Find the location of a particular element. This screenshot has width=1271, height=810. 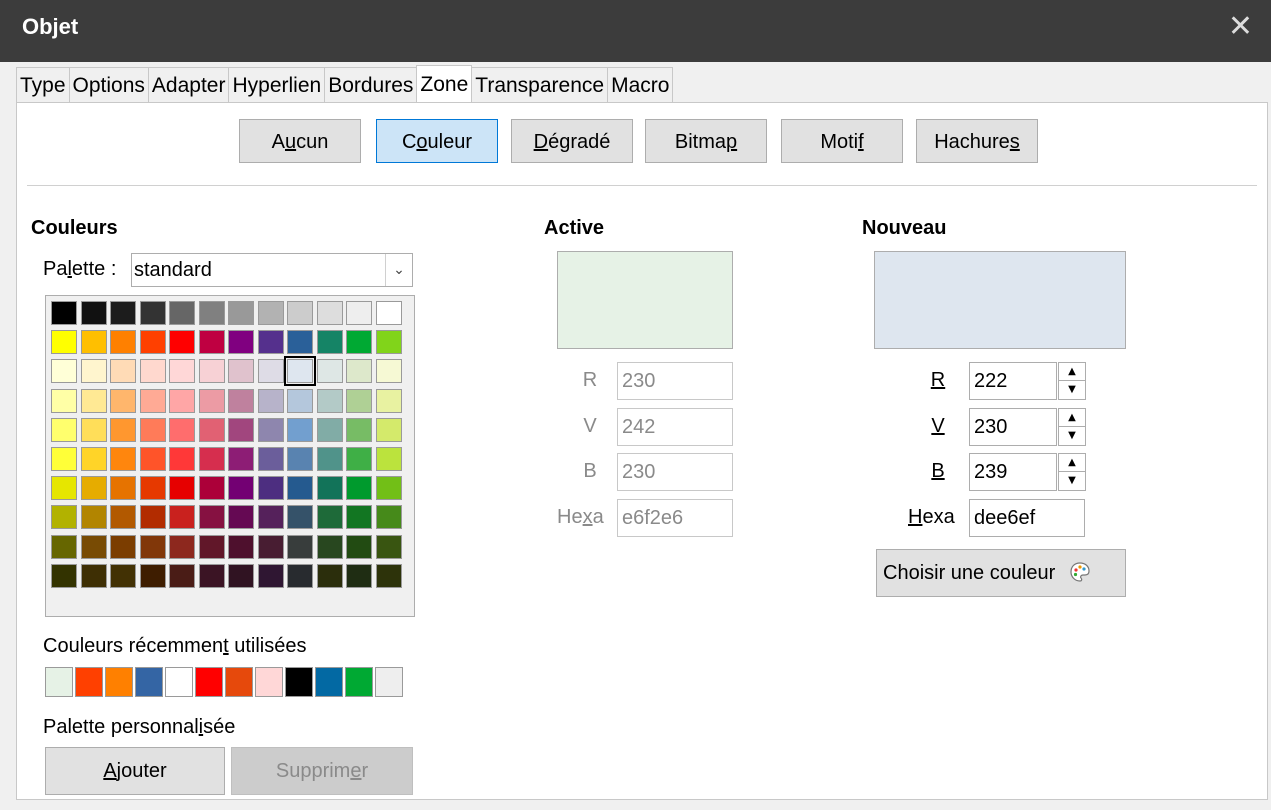

tab-hyperlien: Hyperlien is located at coordinates (277, 84).